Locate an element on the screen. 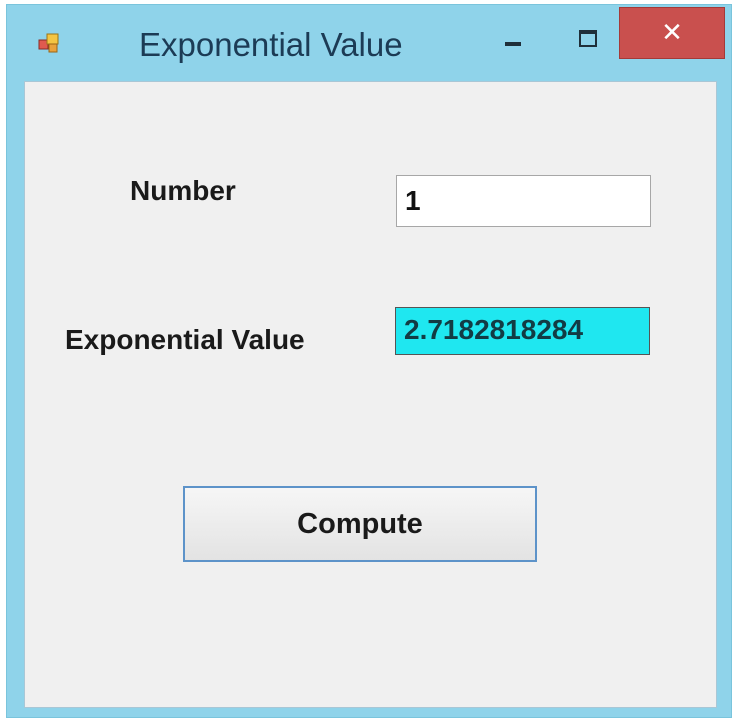 This screenshot has height=722, width=737. number-label: Number is located at coordinates (183, 190).